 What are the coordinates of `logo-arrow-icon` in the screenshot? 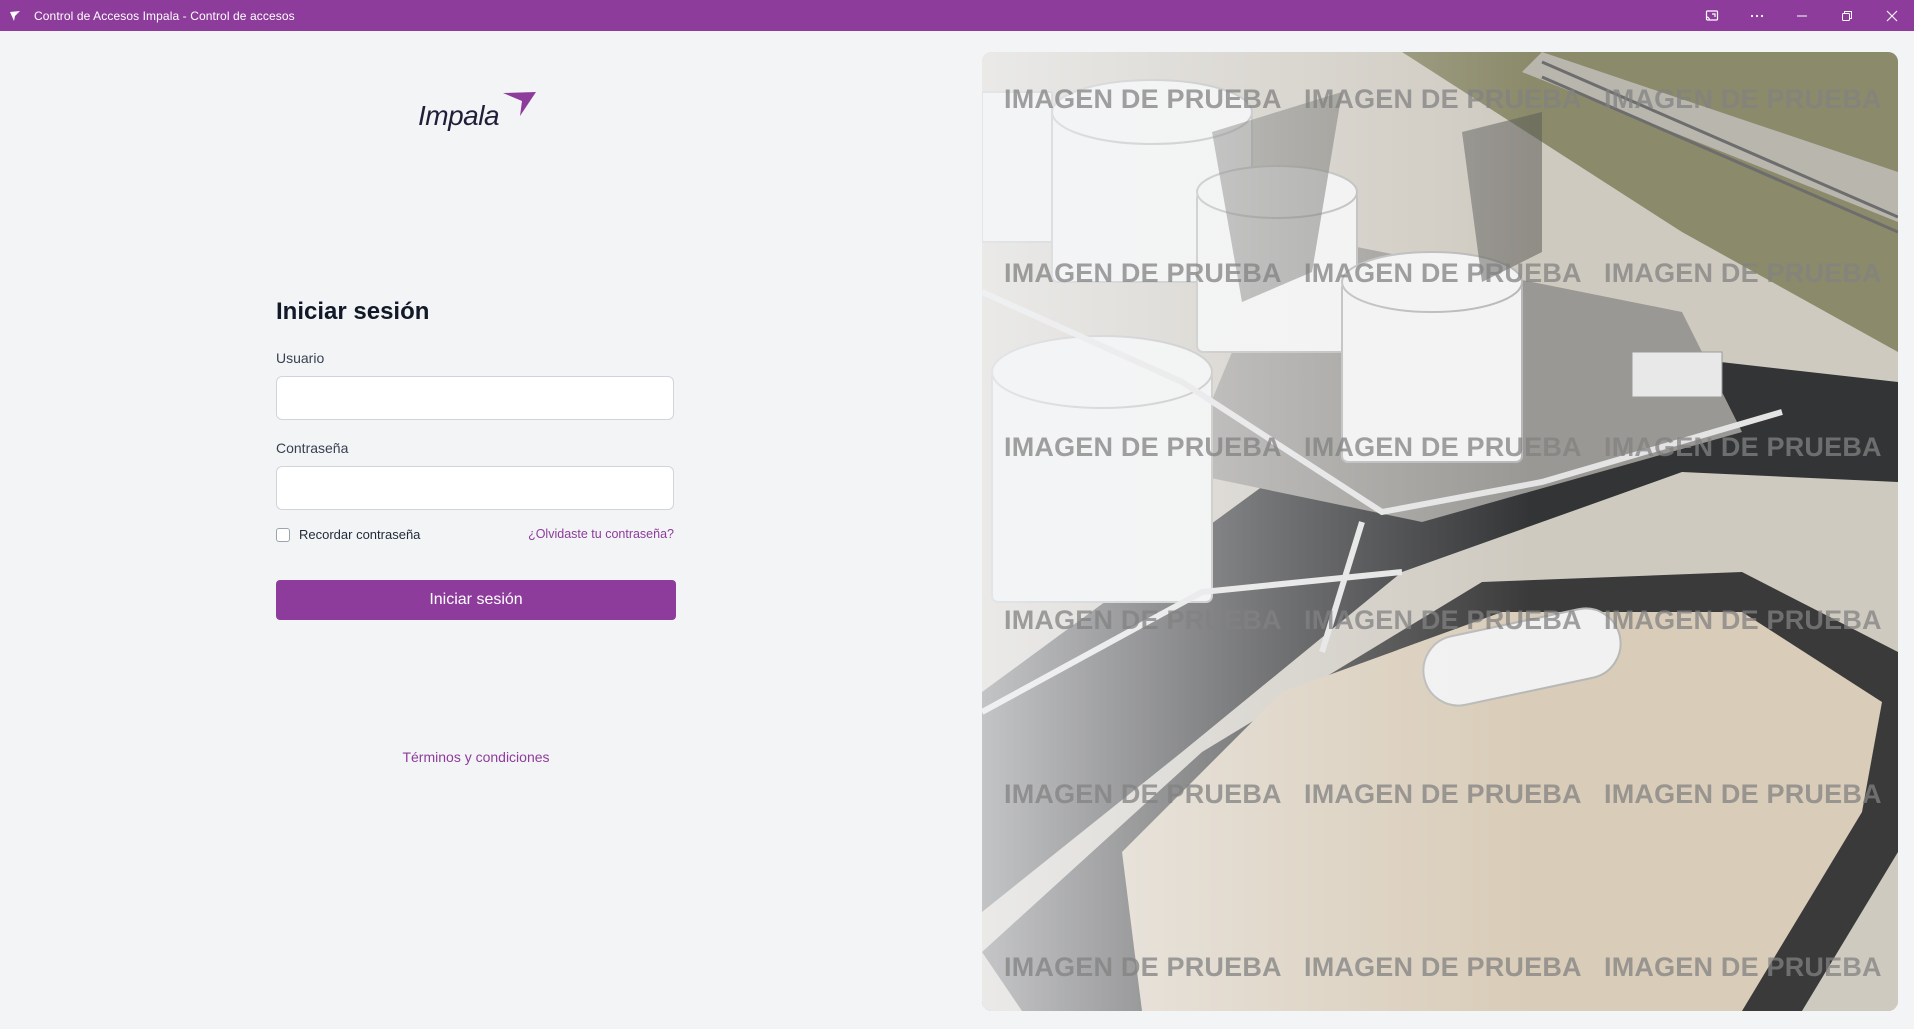 It's located at (519, 104).